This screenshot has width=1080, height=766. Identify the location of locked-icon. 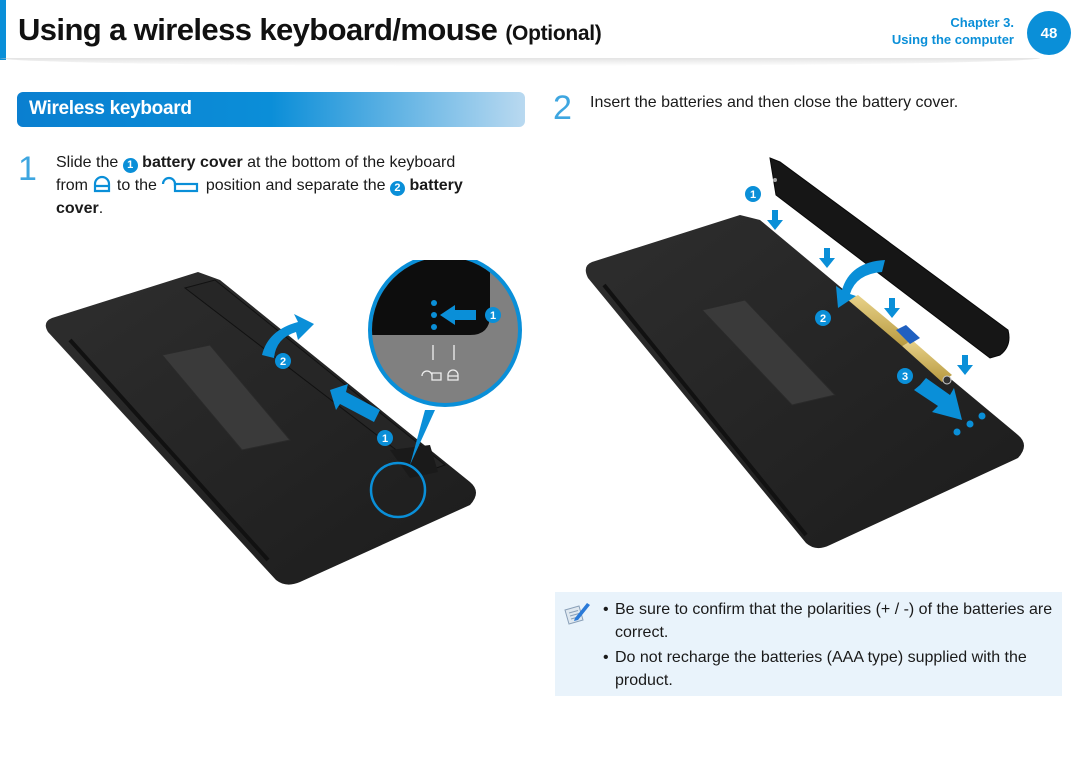
(102, 184).